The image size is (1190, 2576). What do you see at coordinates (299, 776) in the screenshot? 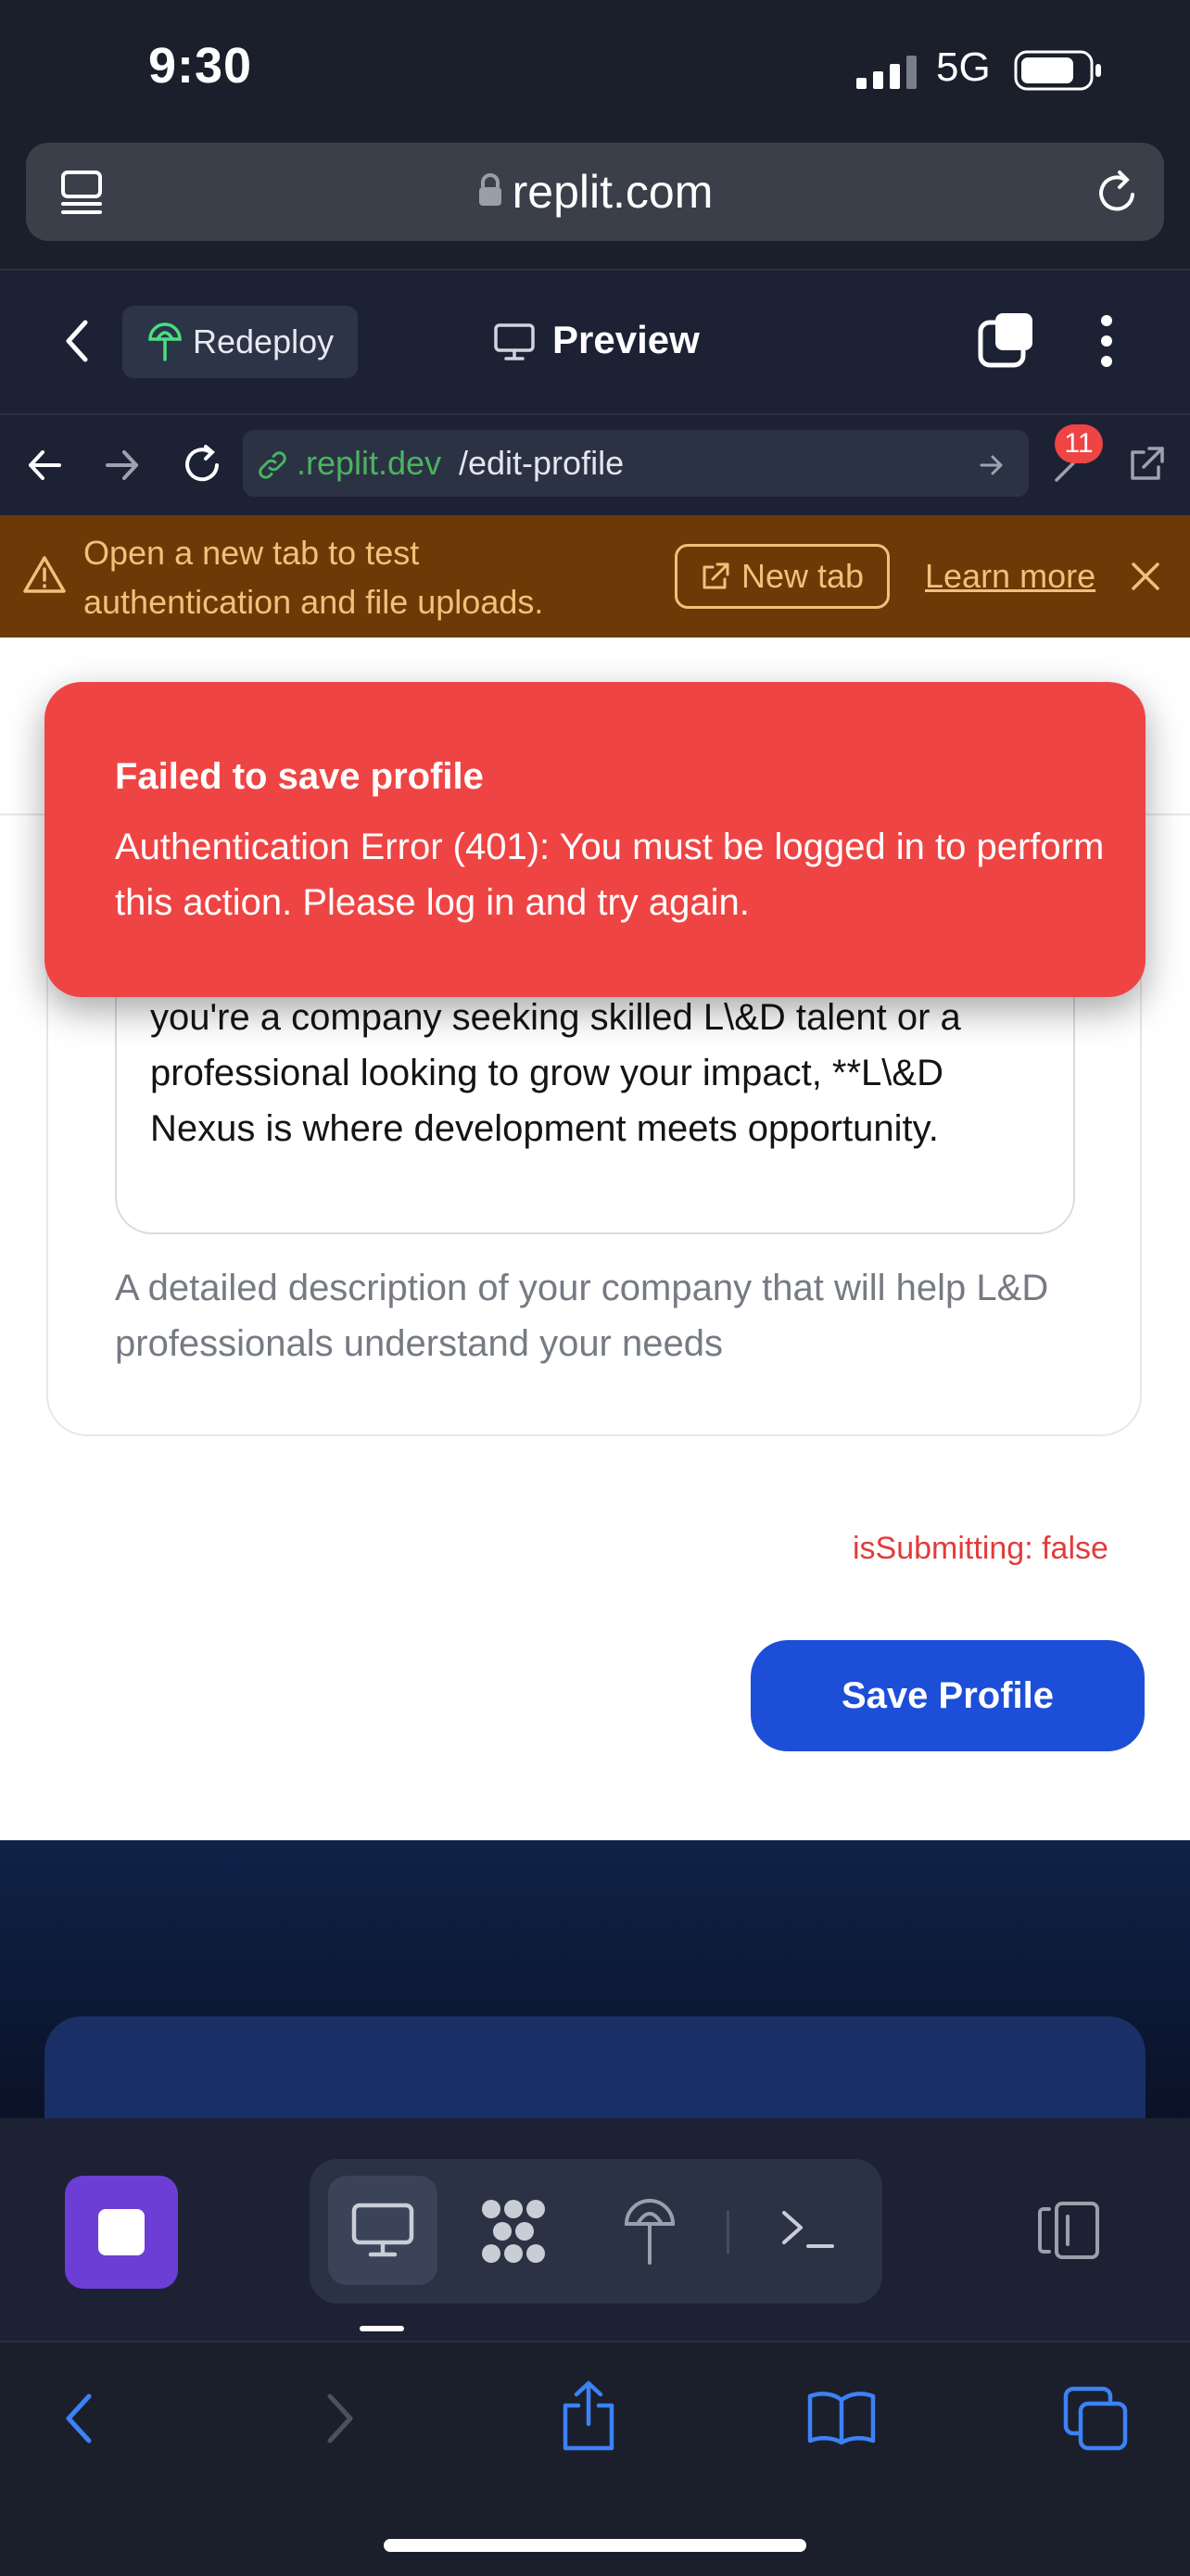
I see `toast-title: Failed to save profile` at bounding box center [299, 776].